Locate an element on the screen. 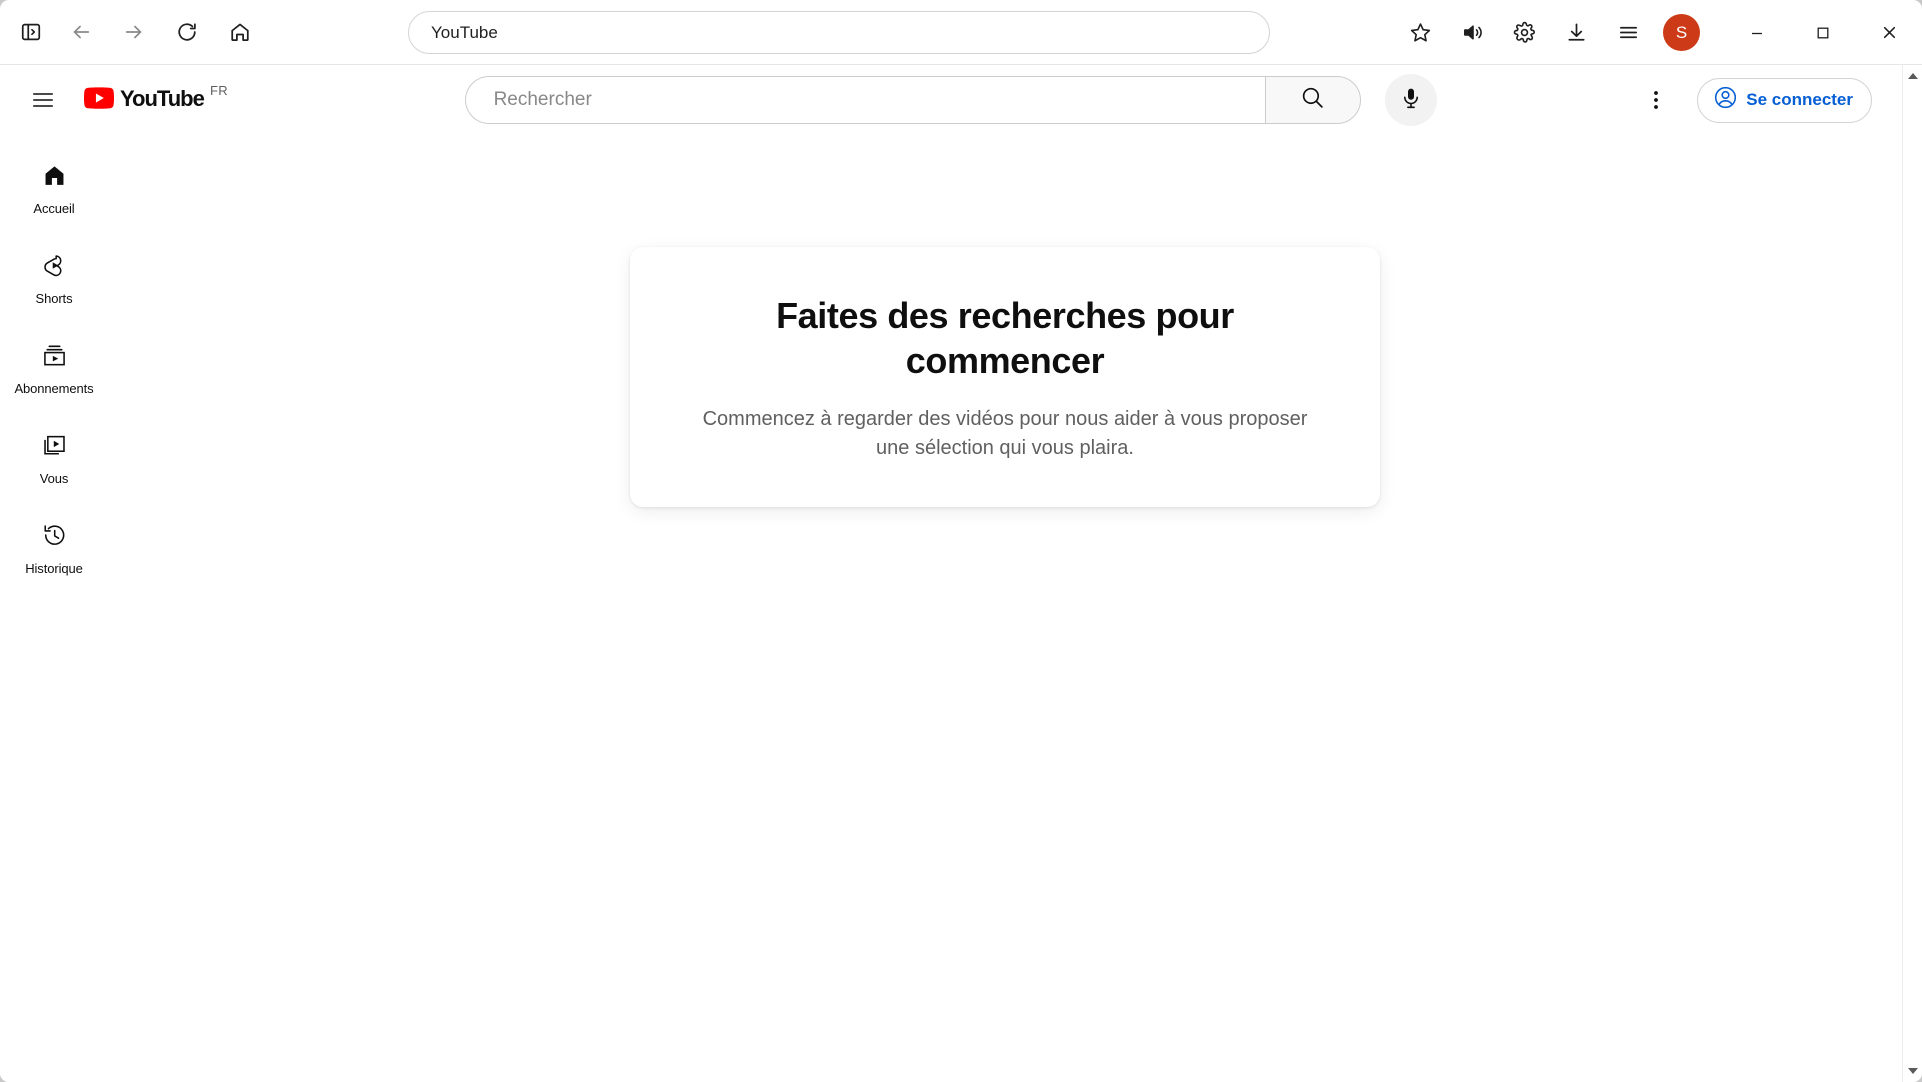  voice-search-button is located at coordinates (1410, 100).